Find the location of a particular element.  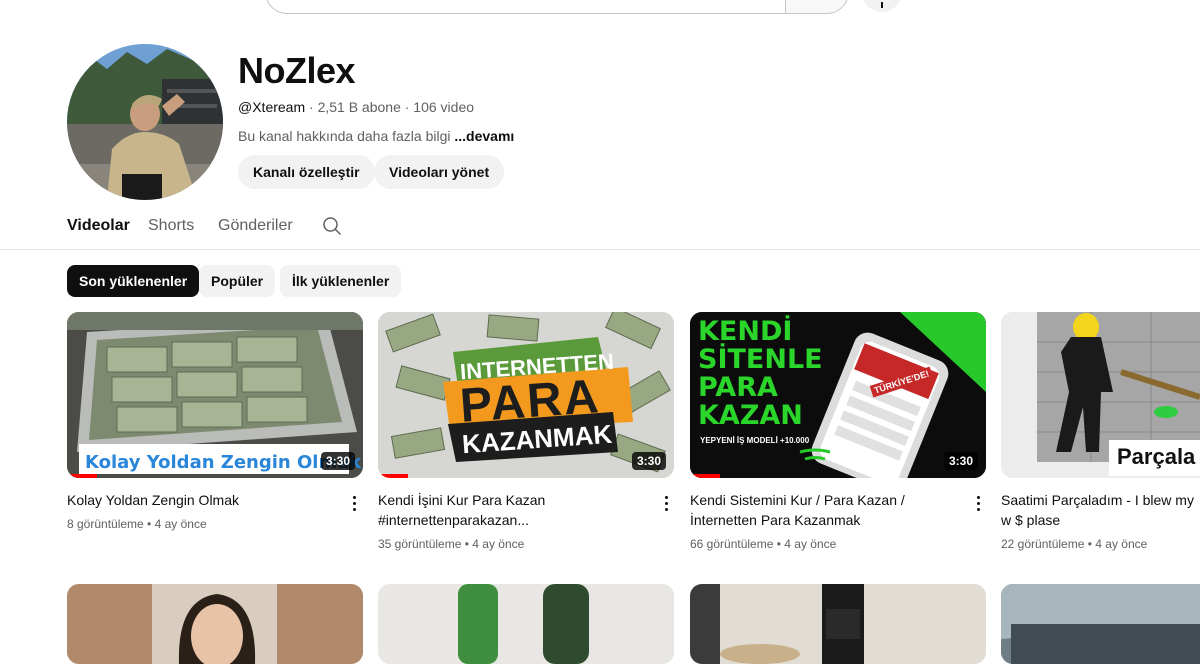

video-stats: 8 görüntüleme • 4 ay önce is located at coordinates (137, 524).